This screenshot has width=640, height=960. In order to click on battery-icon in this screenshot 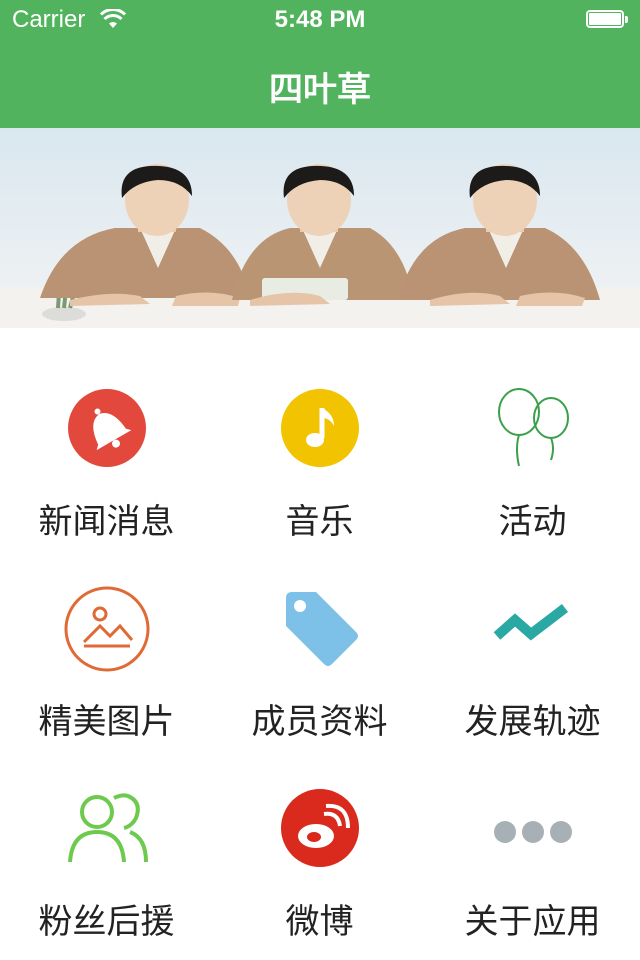, I will do `click(608, 20)`.